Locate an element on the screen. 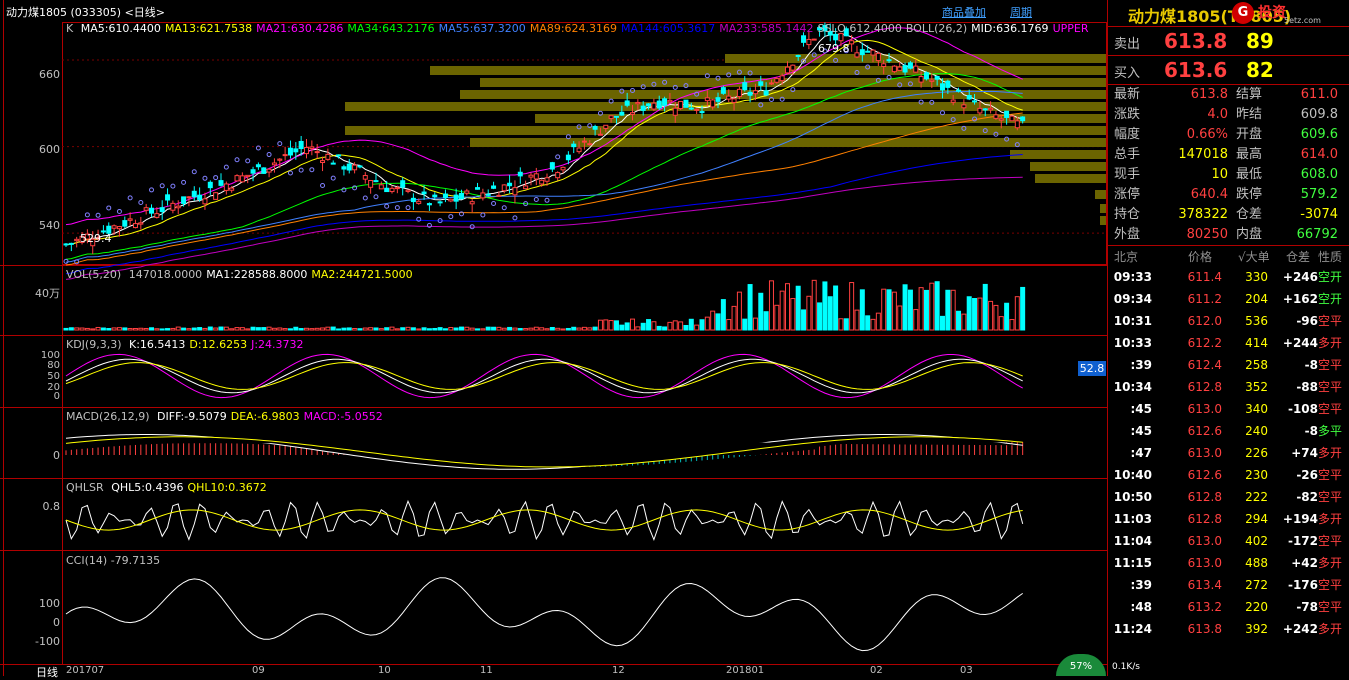  trade-vol: 392 is located at coordinates (1256, 629).